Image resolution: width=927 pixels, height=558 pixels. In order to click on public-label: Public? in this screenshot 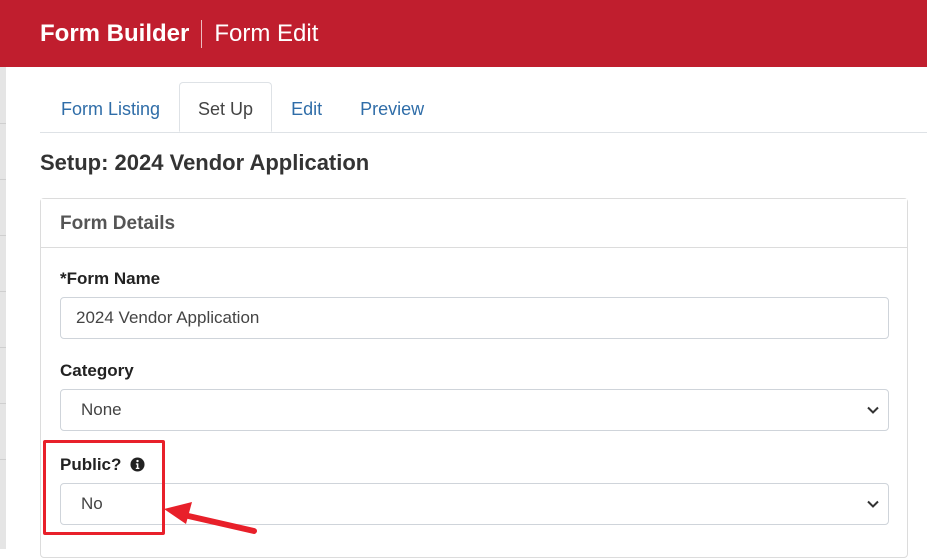, I will do `click(102, 466)`.